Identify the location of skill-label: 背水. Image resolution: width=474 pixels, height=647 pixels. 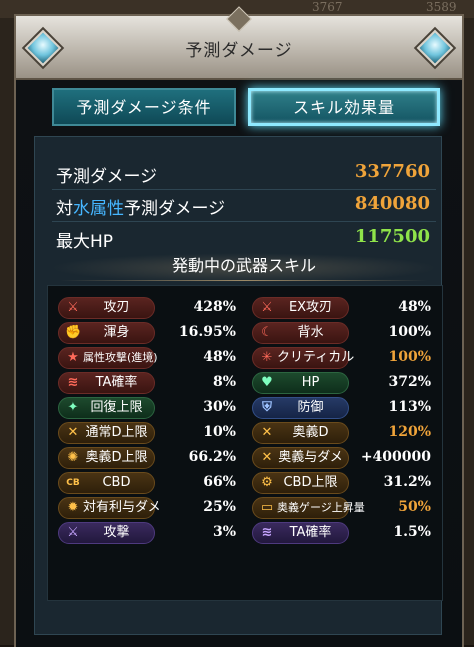
(310, 332).